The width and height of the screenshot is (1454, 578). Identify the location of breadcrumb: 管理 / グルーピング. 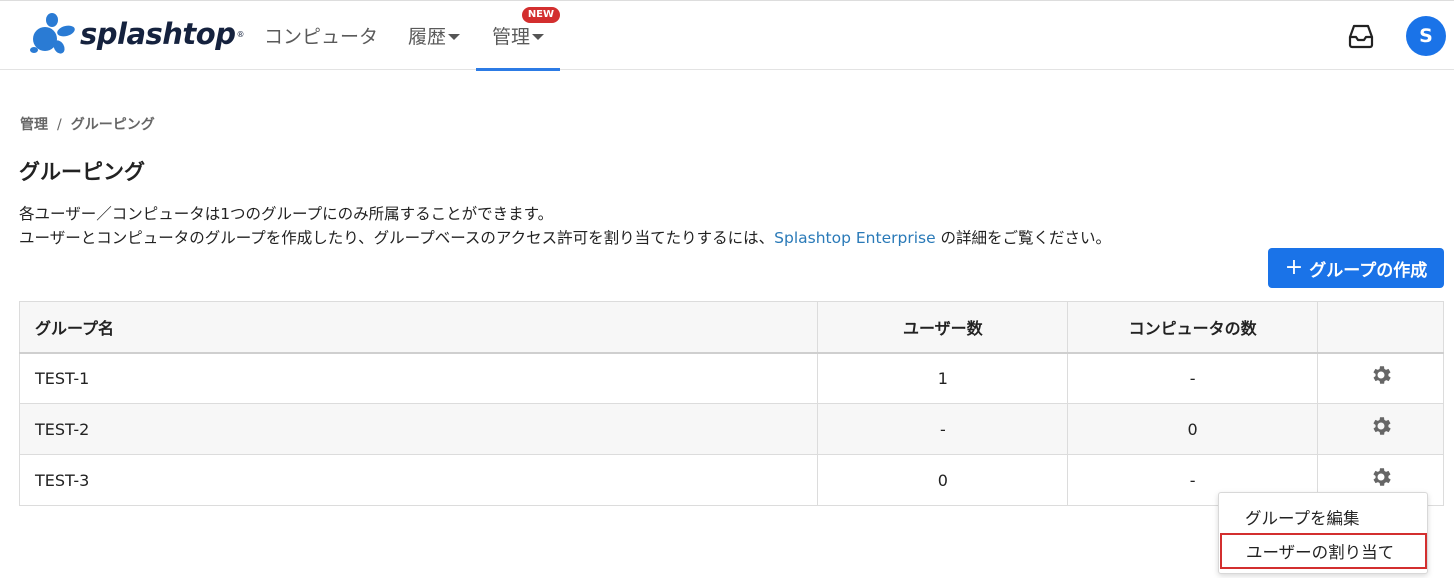
(87, 124).